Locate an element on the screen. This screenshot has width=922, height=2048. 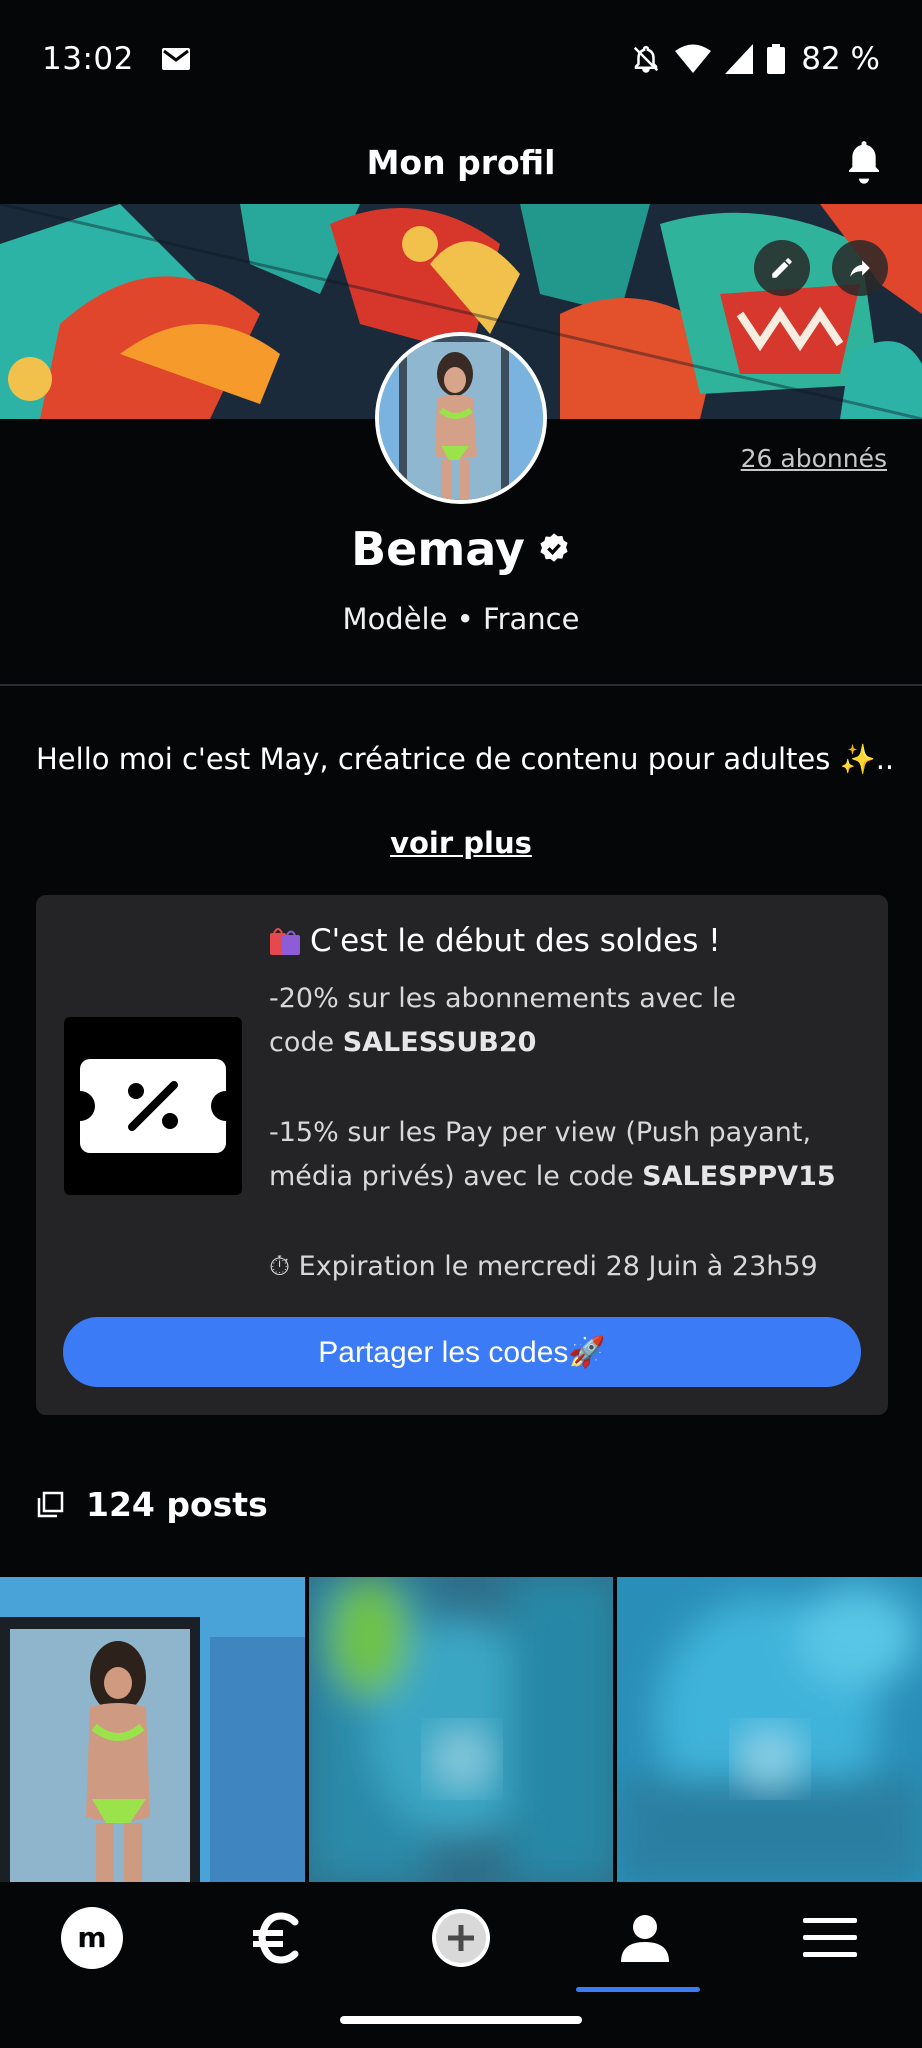
wifi-icon is located at coordinates (693, 58).